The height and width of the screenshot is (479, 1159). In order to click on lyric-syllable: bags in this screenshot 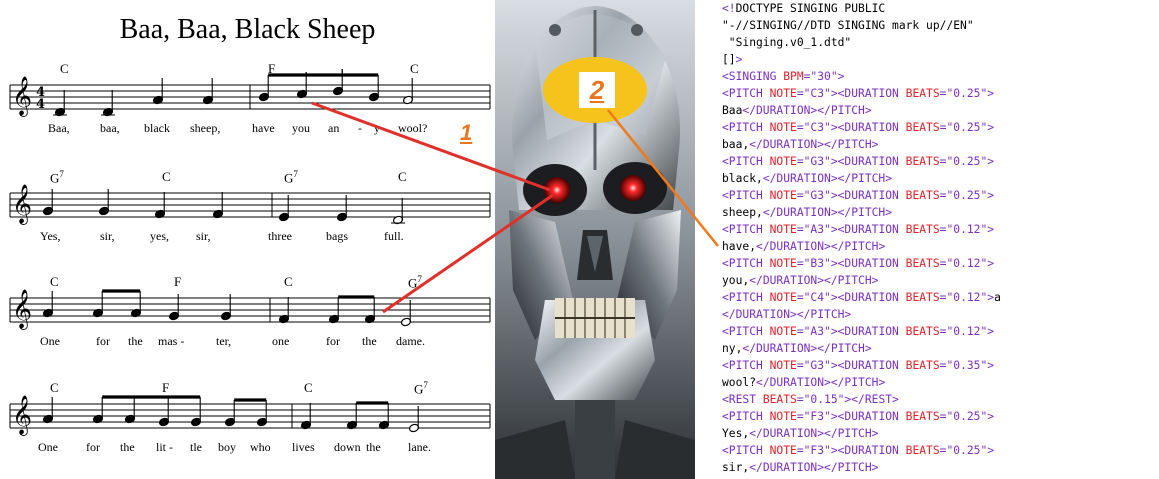, I will do `click(337, 236)`.